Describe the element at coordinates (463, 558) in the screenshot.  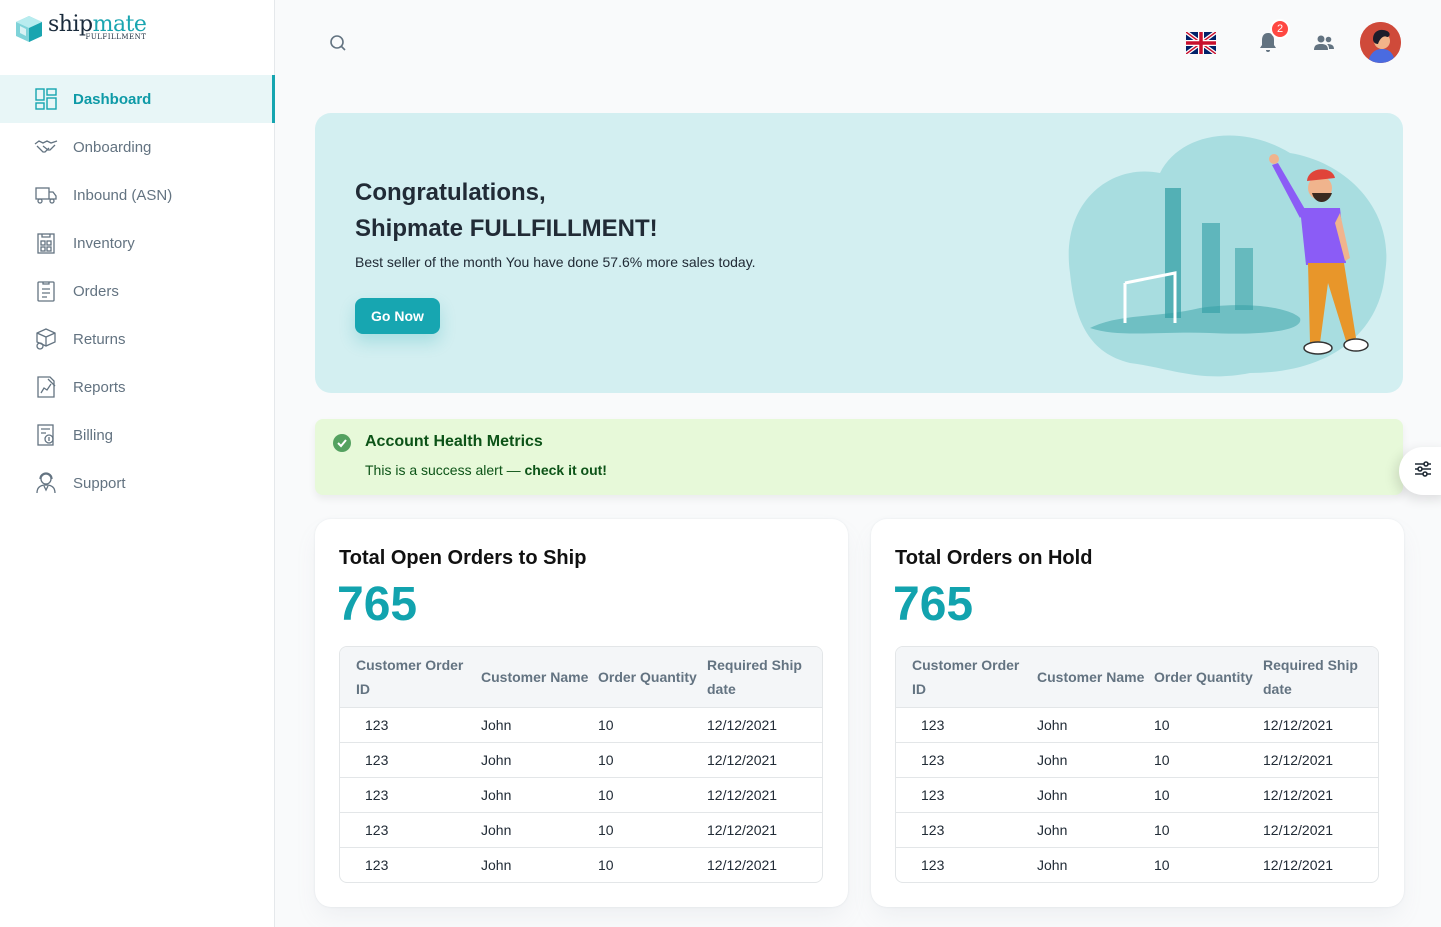
I see `card-title: Total Open Orders to Ship` at that location.